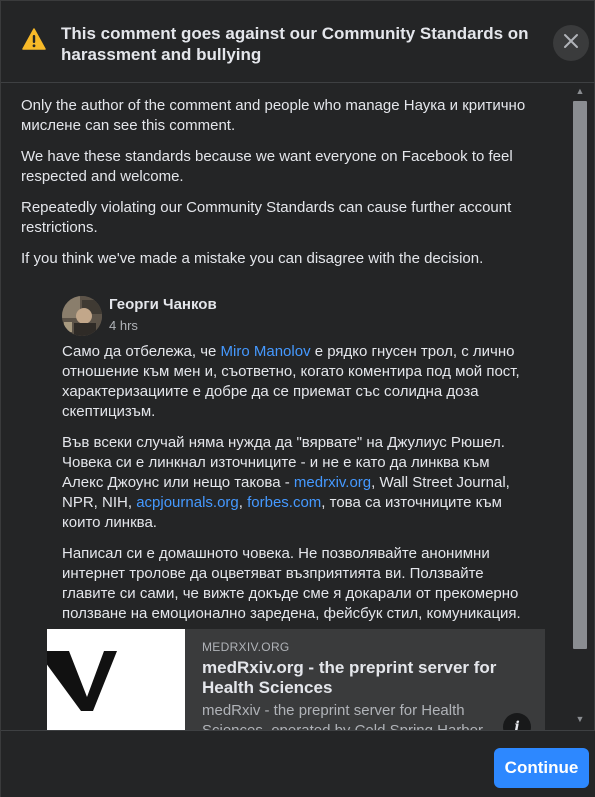 This screenshot has height=797, width=595. What do you see at coordinates (123, 325) in the screenshot?
I see `comment-timestamp: 4 hrs` at bounding box center [123, 325].